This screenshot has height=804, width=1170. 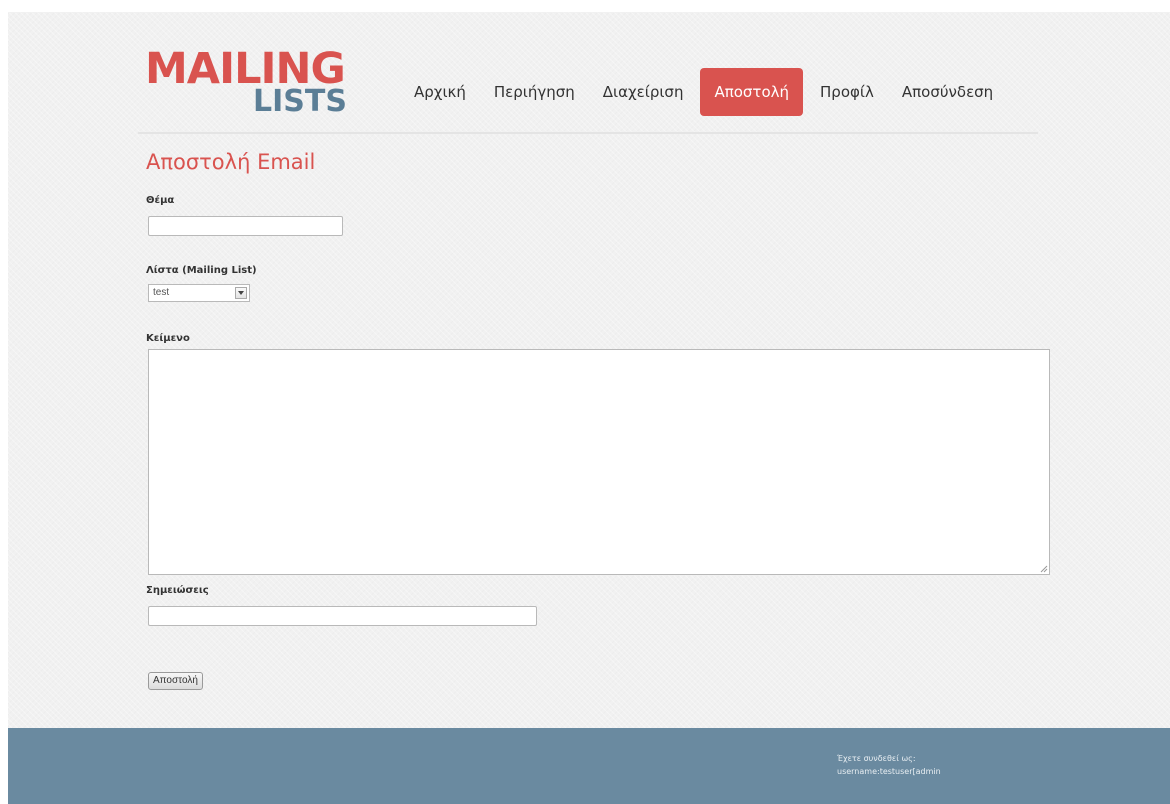 What do you see at coordinates (588, 133) in the screenshot?
I see `header-divider` at bounding box center [588, 133].